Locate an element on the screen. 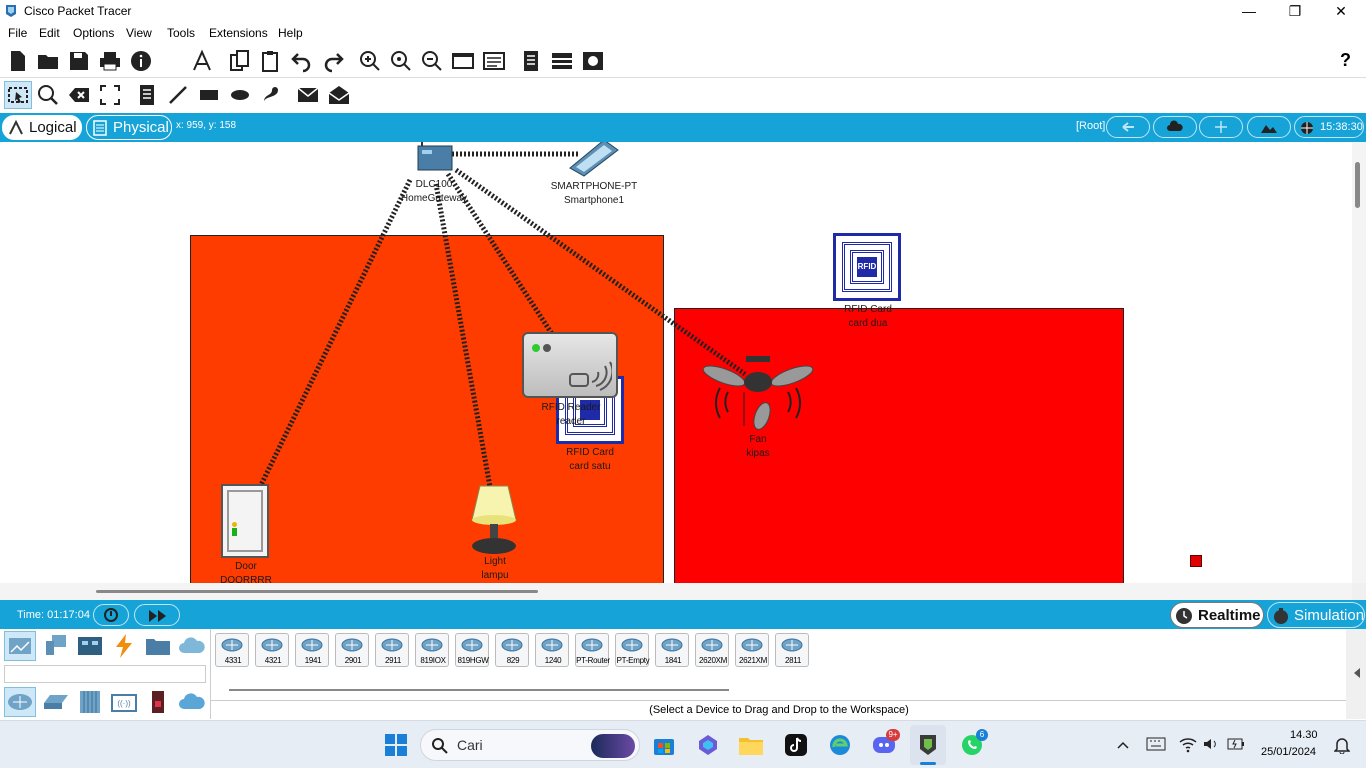 The height and width of the screenshot is (768, 1366). wan-emulation-icon is located at coordinates (192, 702).